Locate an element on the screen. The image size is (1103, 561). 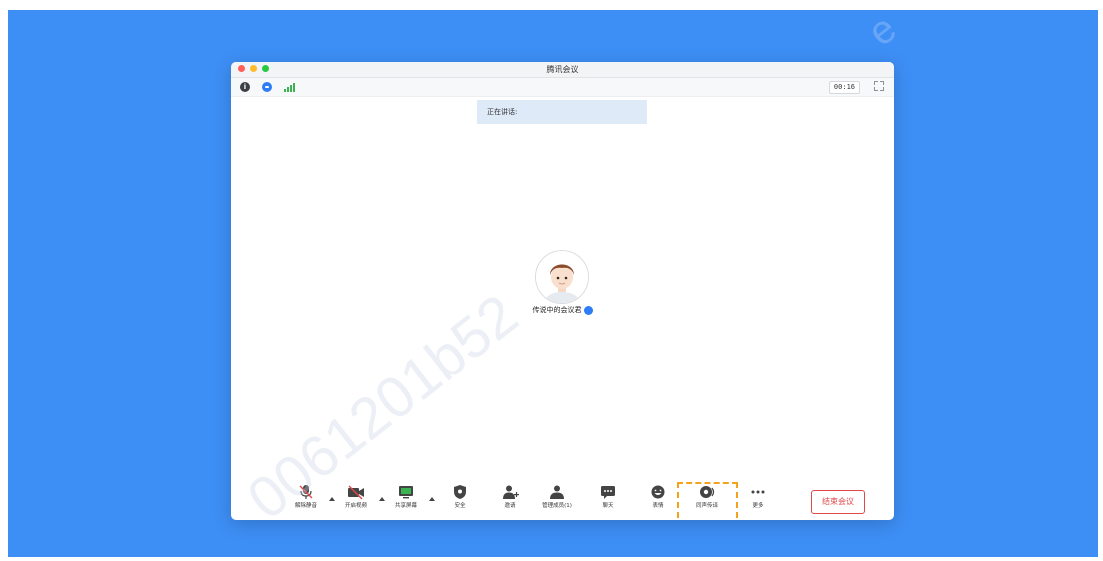
share-screen-button: 共享屏幕 is located at coordinates (406, 497).